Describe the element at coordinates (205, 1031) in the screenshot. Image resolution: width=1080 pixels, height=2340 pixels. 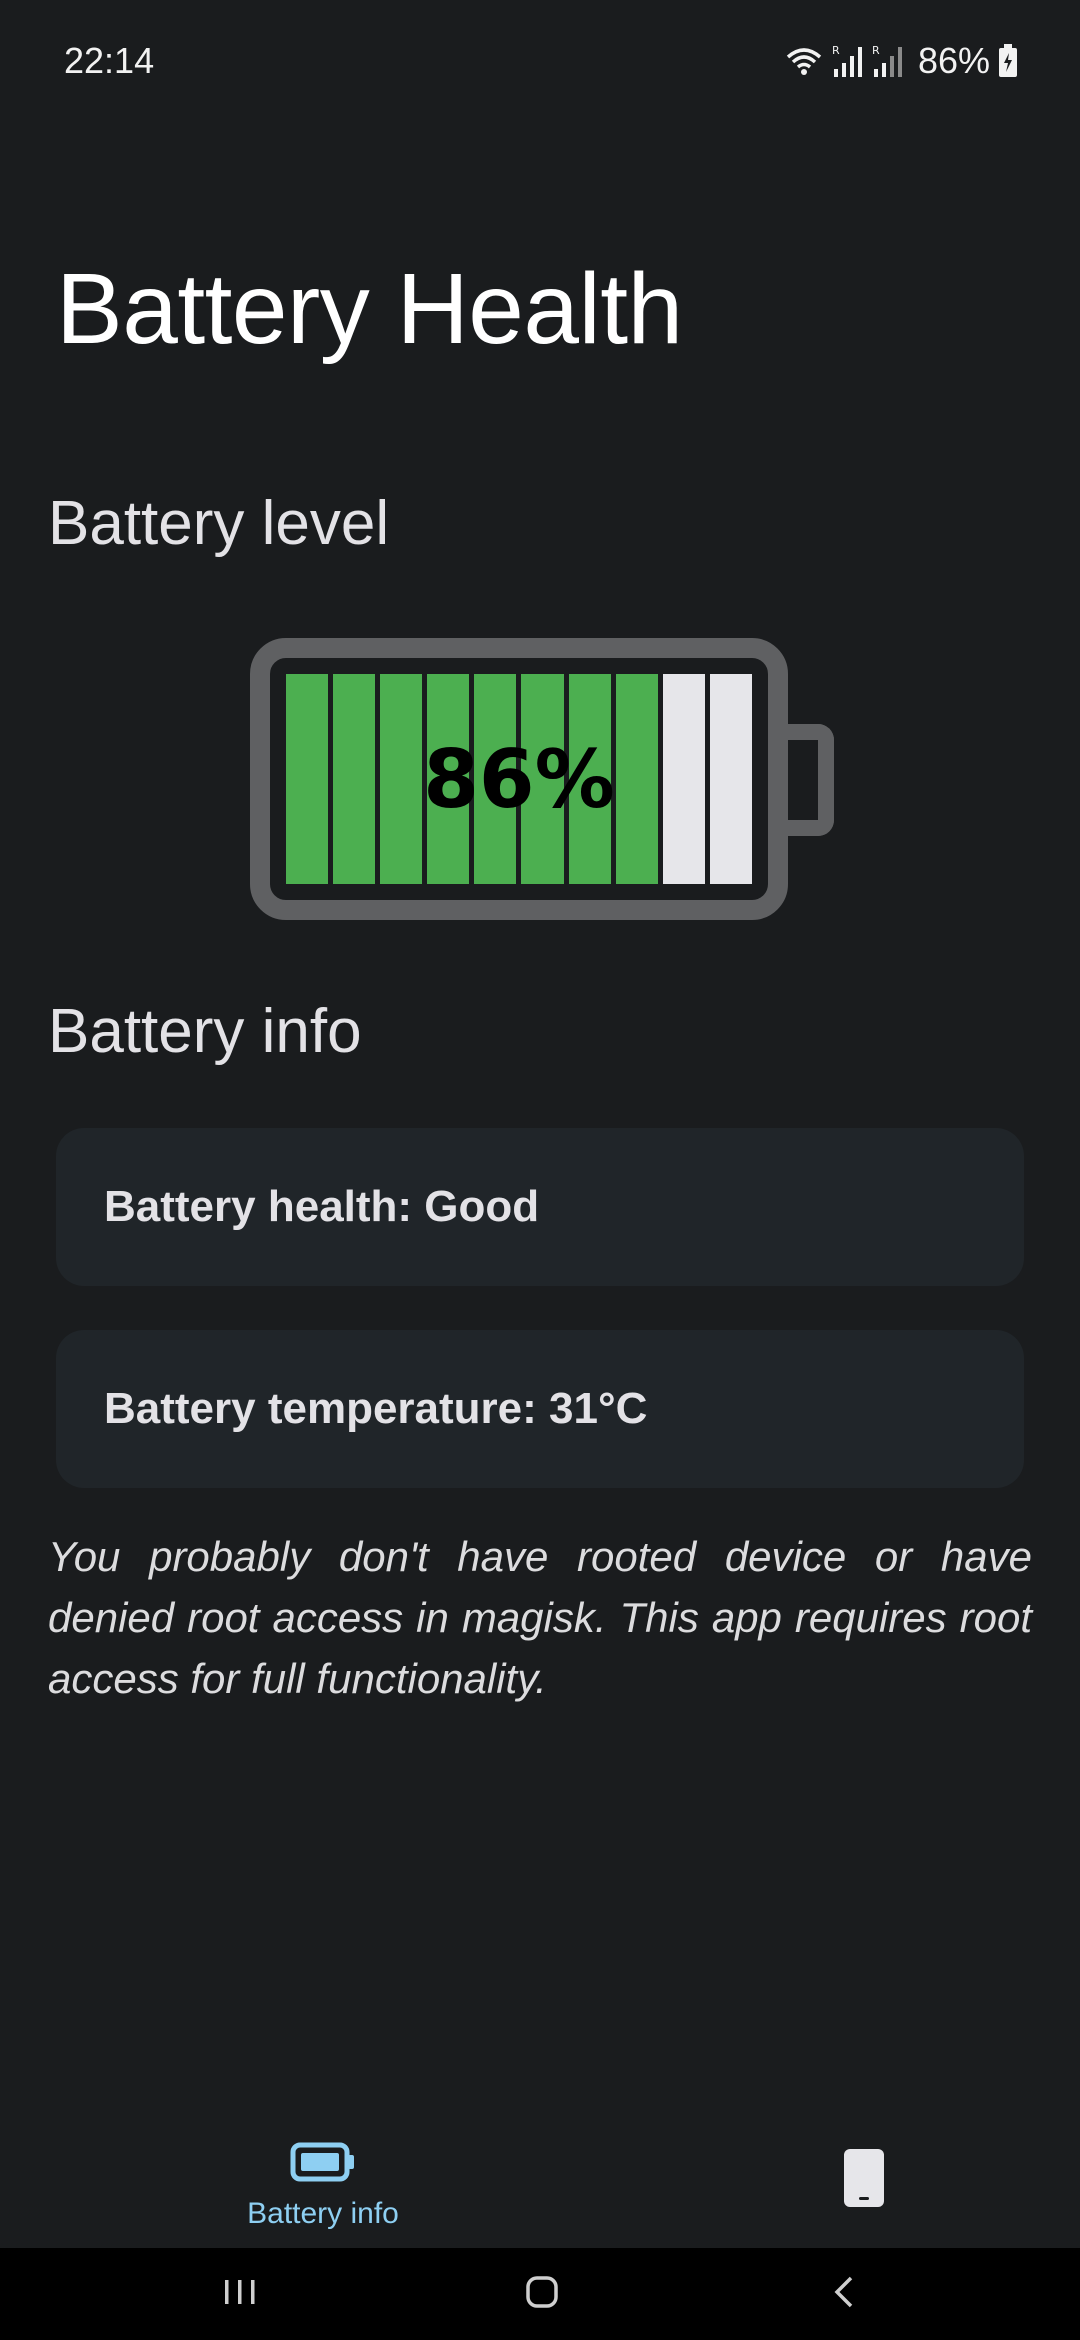
I see `battery-info-heading: Battery info` at that location.